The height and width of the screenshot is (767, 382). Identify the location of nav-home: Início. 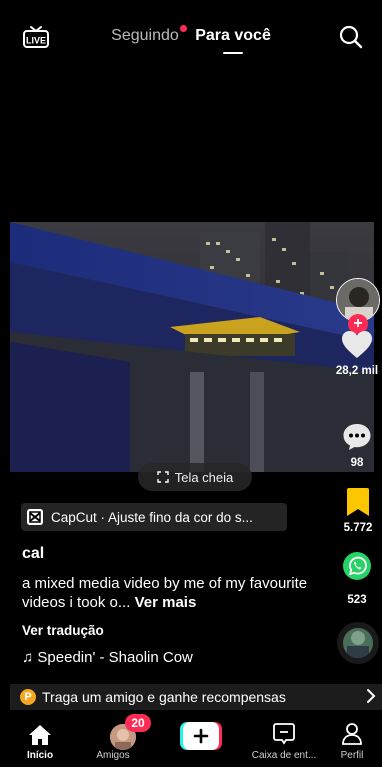
(40, 735).